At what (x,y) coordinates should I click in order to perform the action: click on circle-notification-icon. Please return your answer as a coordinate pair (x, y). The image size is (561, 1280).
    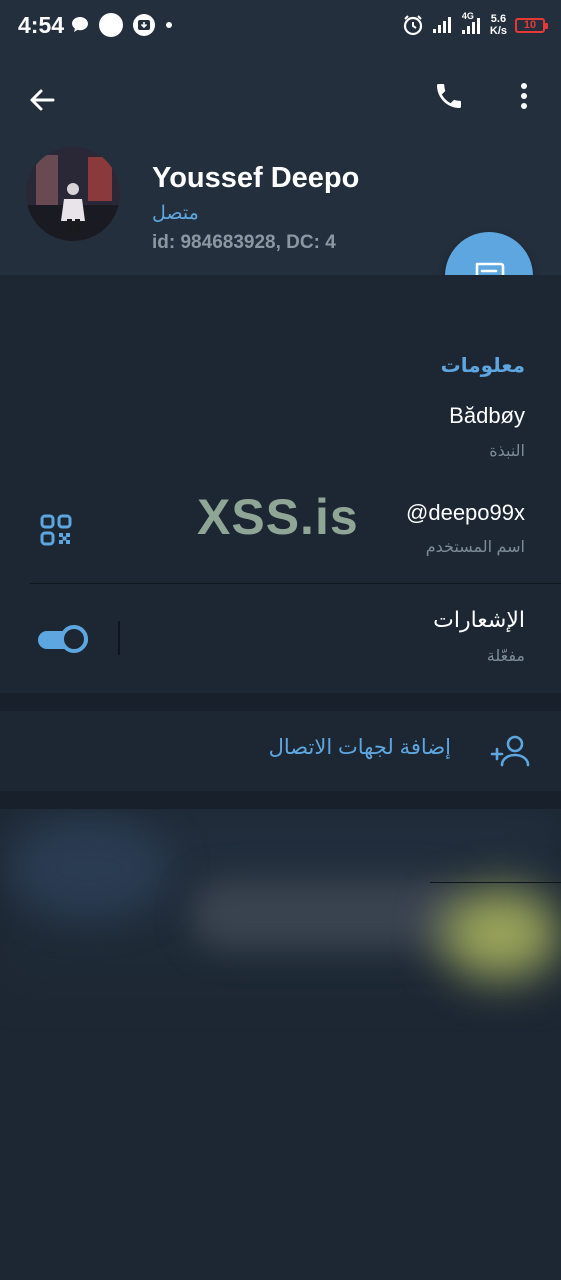
    Looking at the image, I should click on (111, 25).